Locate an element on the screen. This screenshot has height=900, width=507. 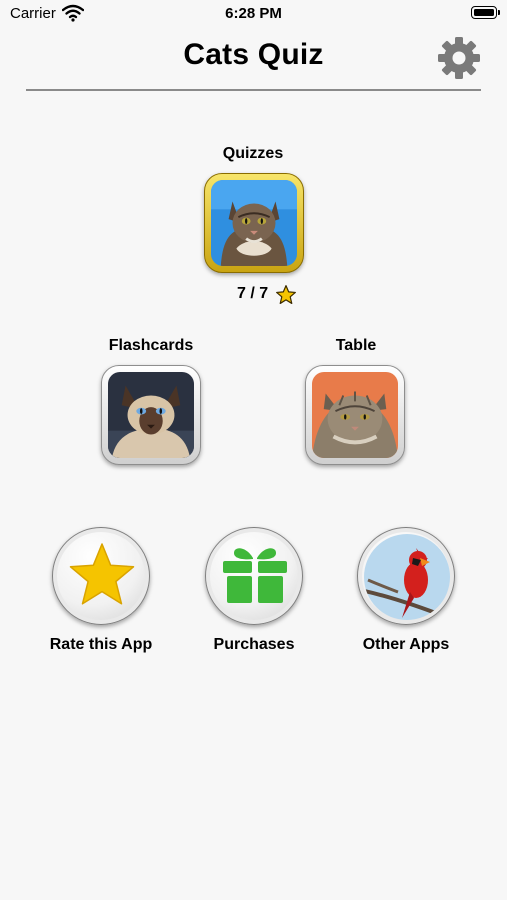
other-apps-button is located at coordinates (406, 576).